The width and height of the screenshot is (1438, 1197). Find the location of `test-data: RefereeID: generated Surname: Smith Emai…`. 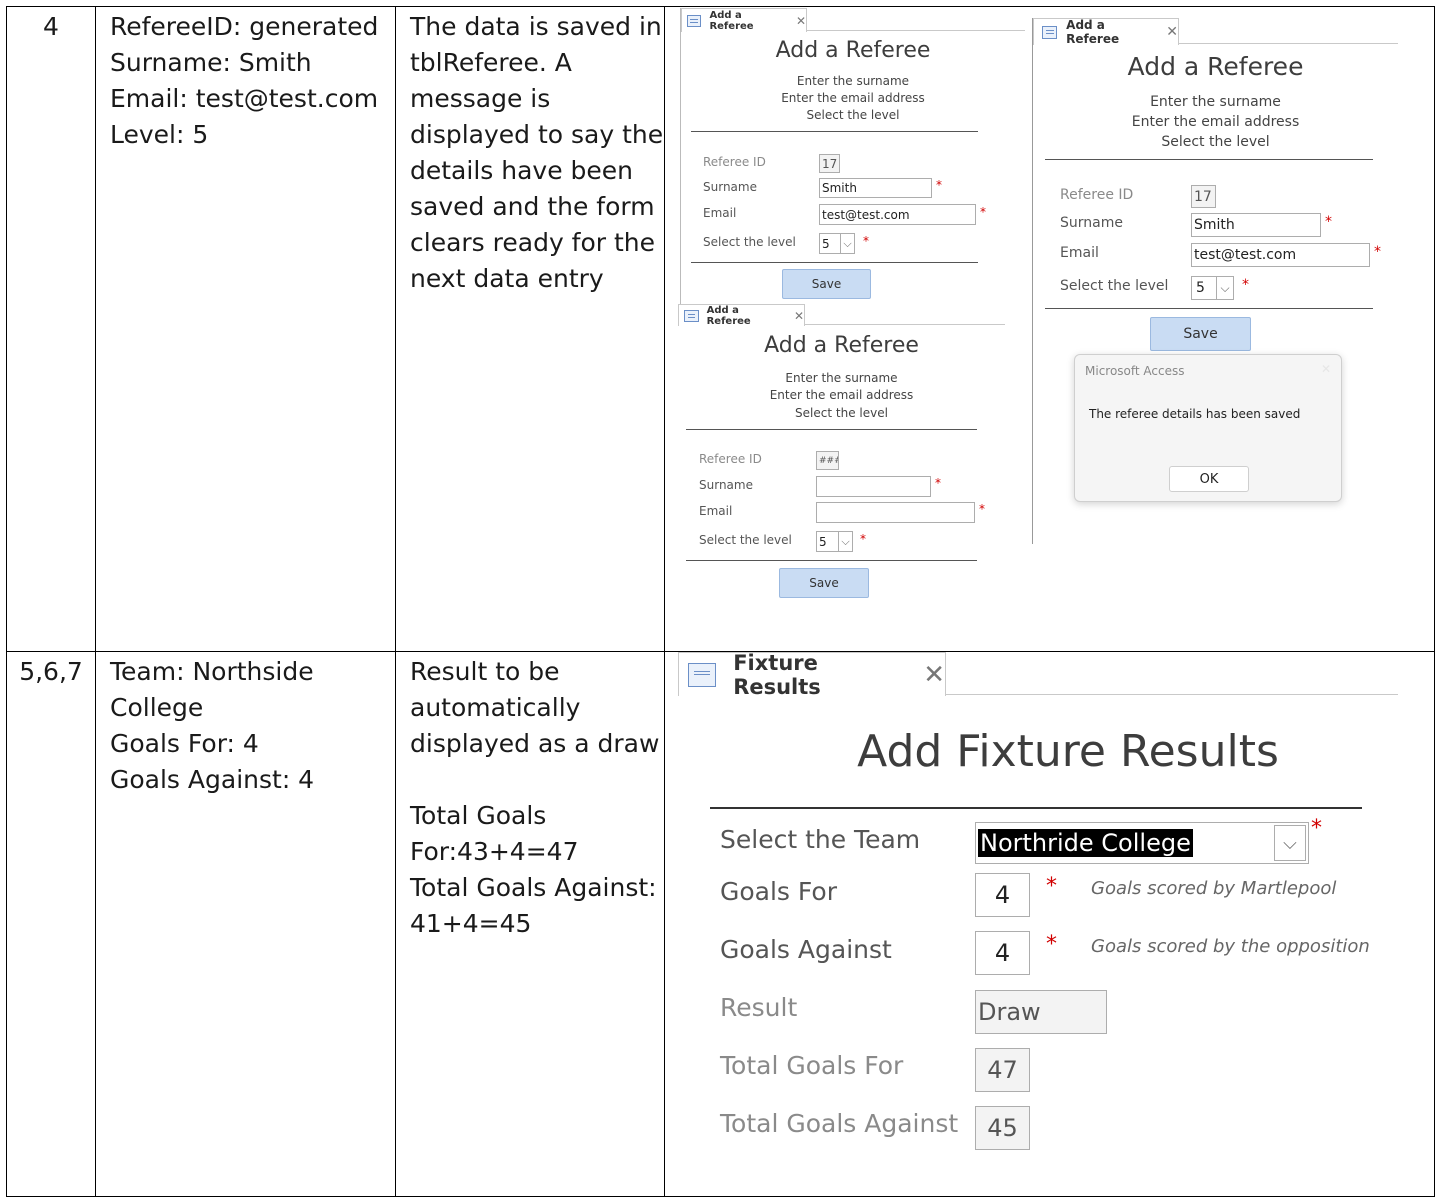

test-data: RefereeID: generated Surname: Smith Emai… is located at coordinates (244, 80).